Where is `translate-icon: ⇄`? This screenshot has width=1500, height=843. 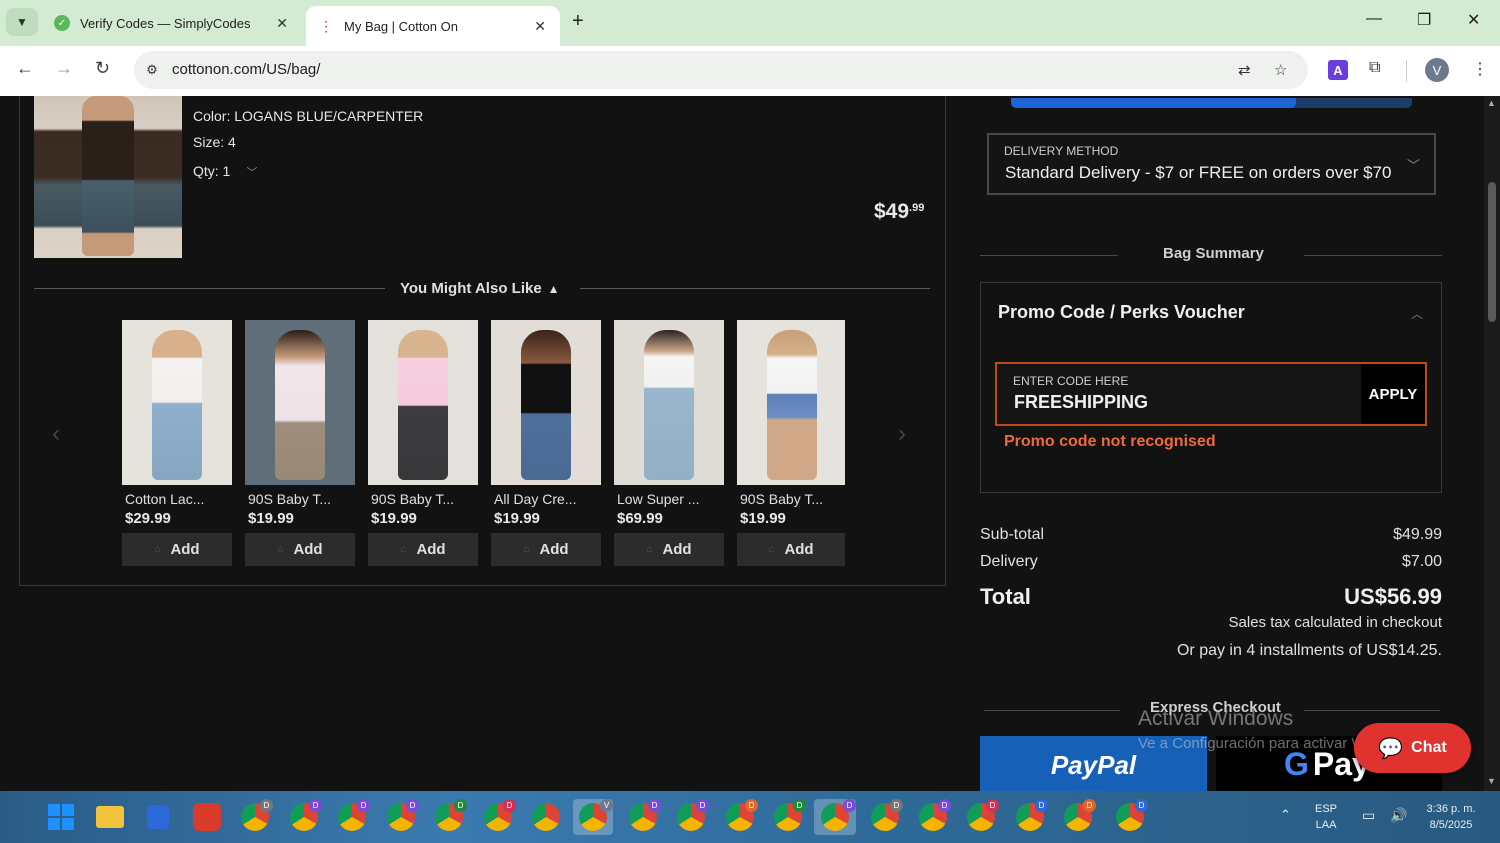 translate-icon: ⇄ is located at coordinates (1244, 70).